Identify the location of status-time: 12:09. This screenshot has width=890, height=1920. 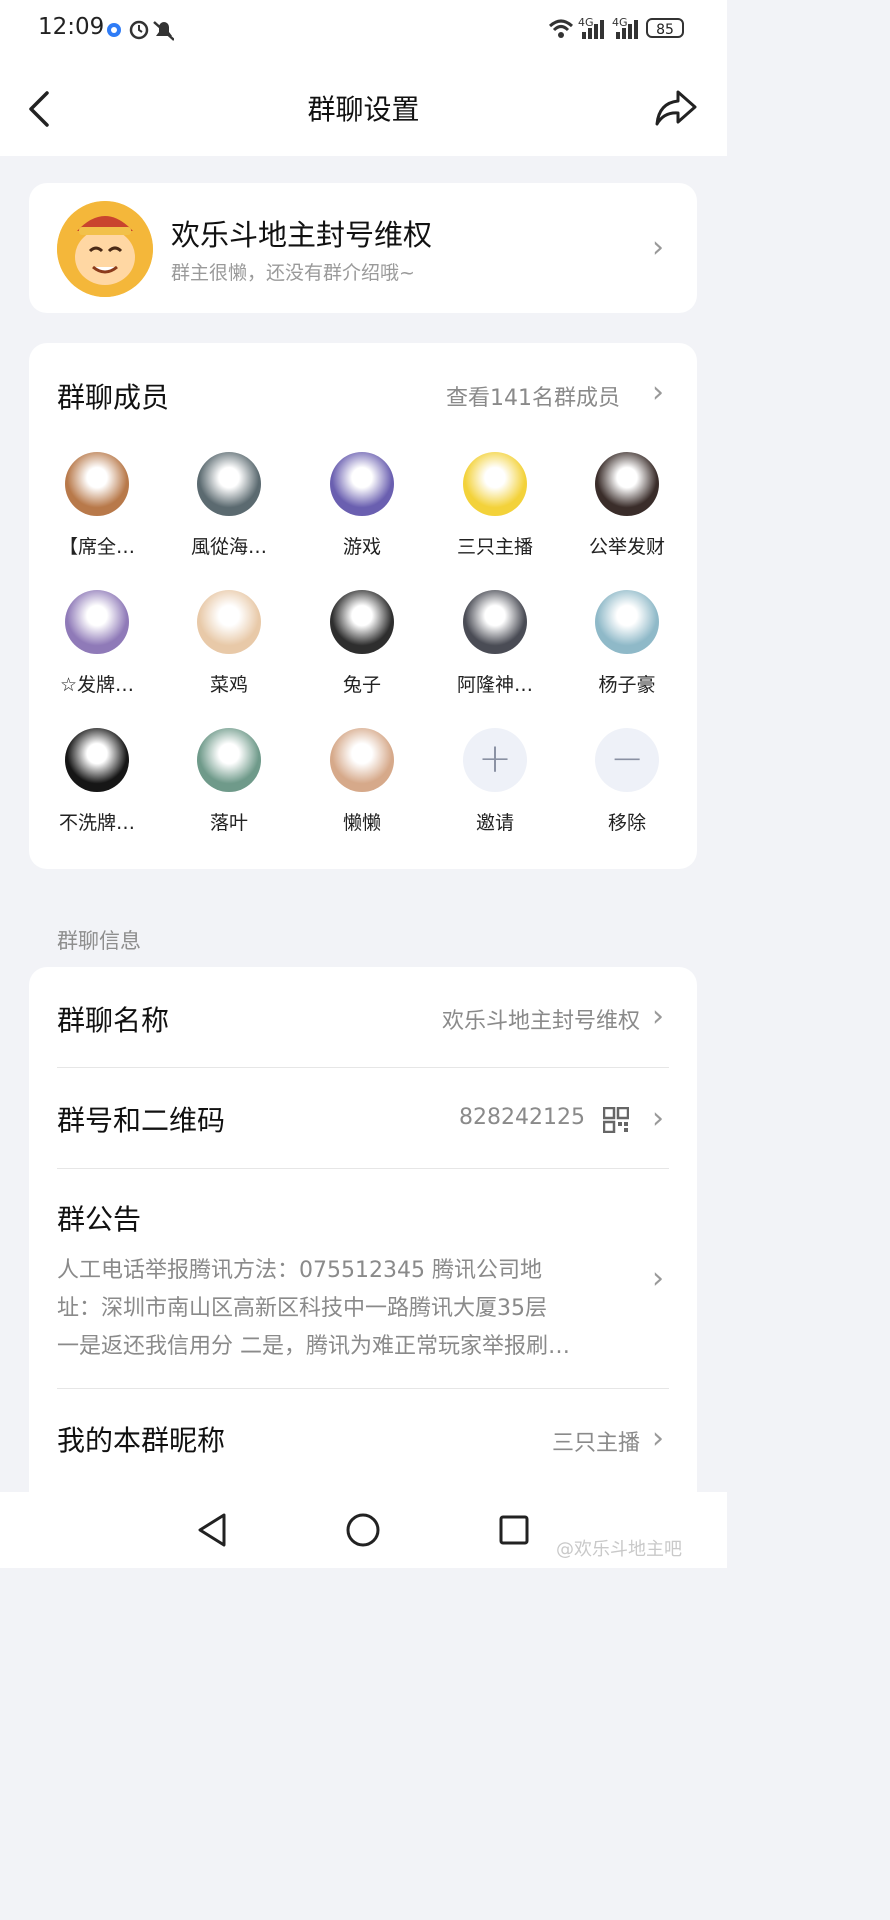
(71, 27).